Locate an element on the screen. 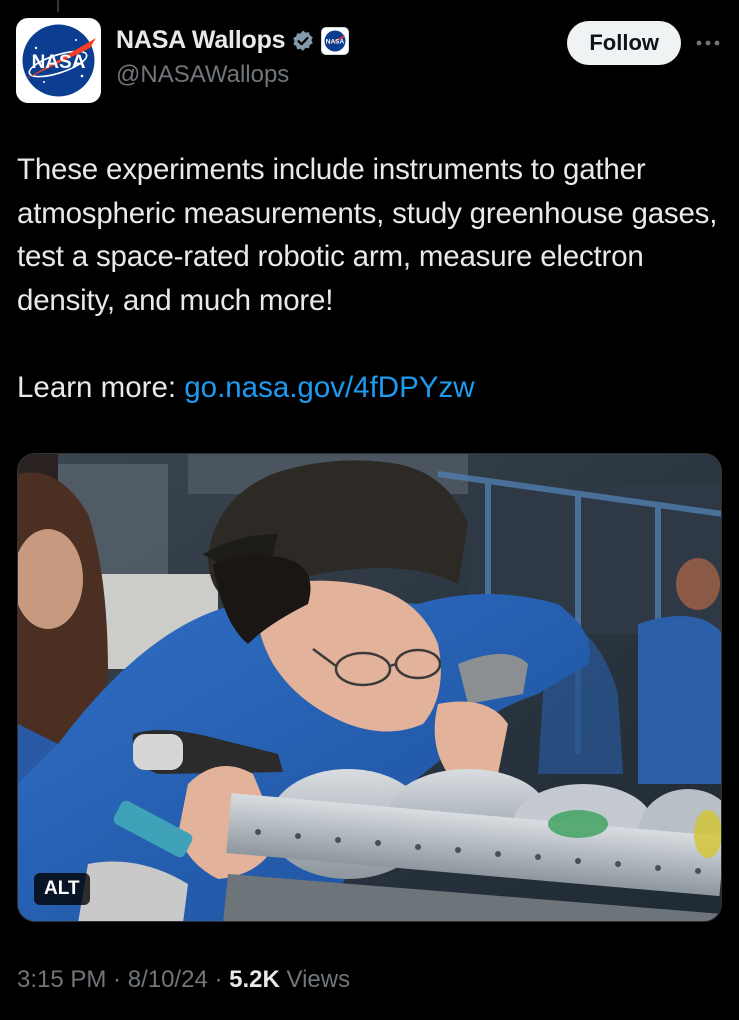  svg-text: NASA is located at coordinates (335, 41).